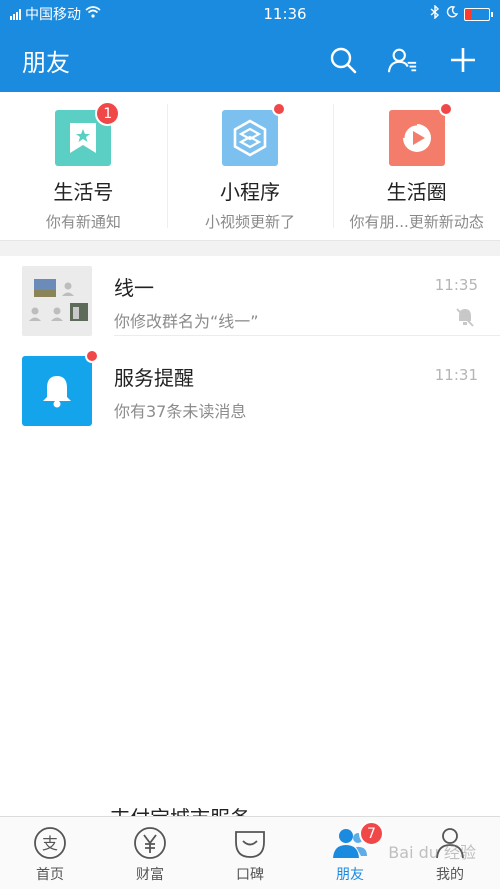  Describe the element at coordinates (150, 875) in the screenshot. I see `tab-label: 财富` at that location.